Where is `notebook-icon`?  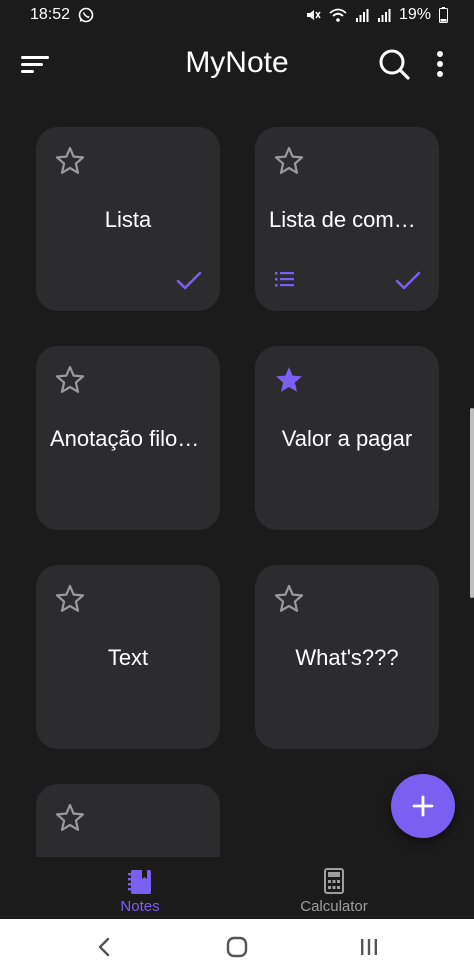
notebook-icon is located at coordinates (139, 882).